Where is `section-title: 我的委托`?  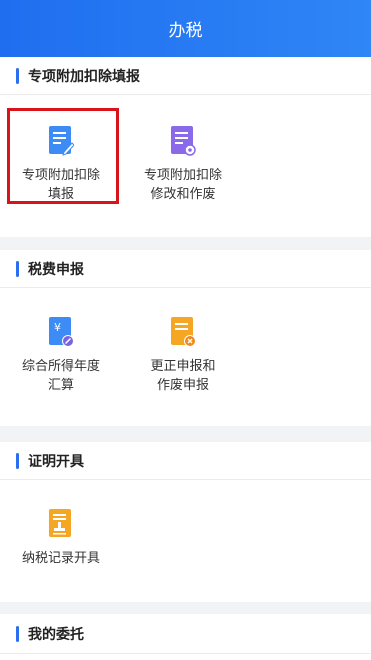
section-title: 我的委托 is located at coordinates (185, 634).